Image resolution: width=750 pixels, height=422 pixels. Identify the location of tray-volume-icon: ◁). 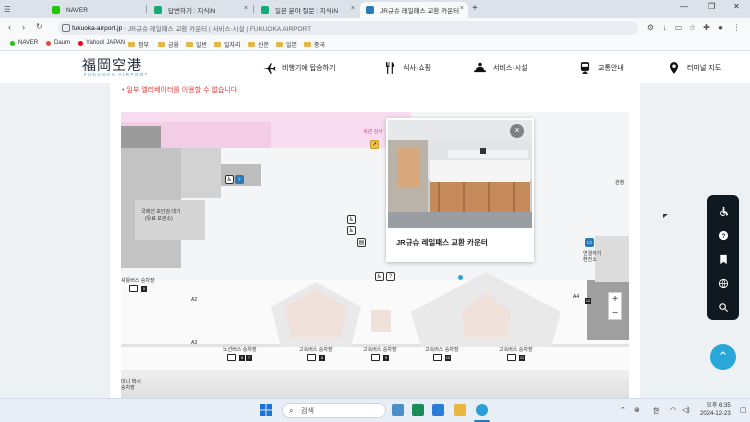
(686, 410).